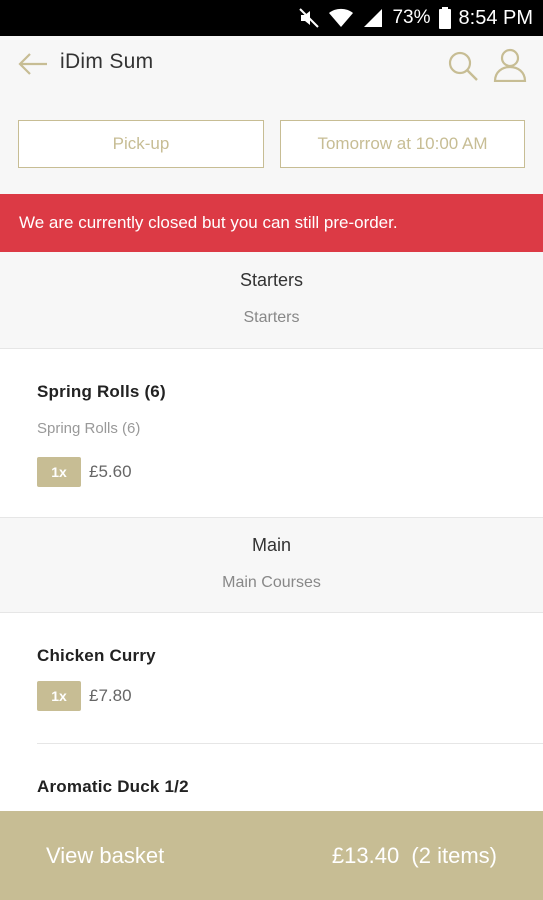  What do you see at coordinates (107, 61) in the screenshot?
I see `app-title: iDim Sum` at bounding box center [107, 61].